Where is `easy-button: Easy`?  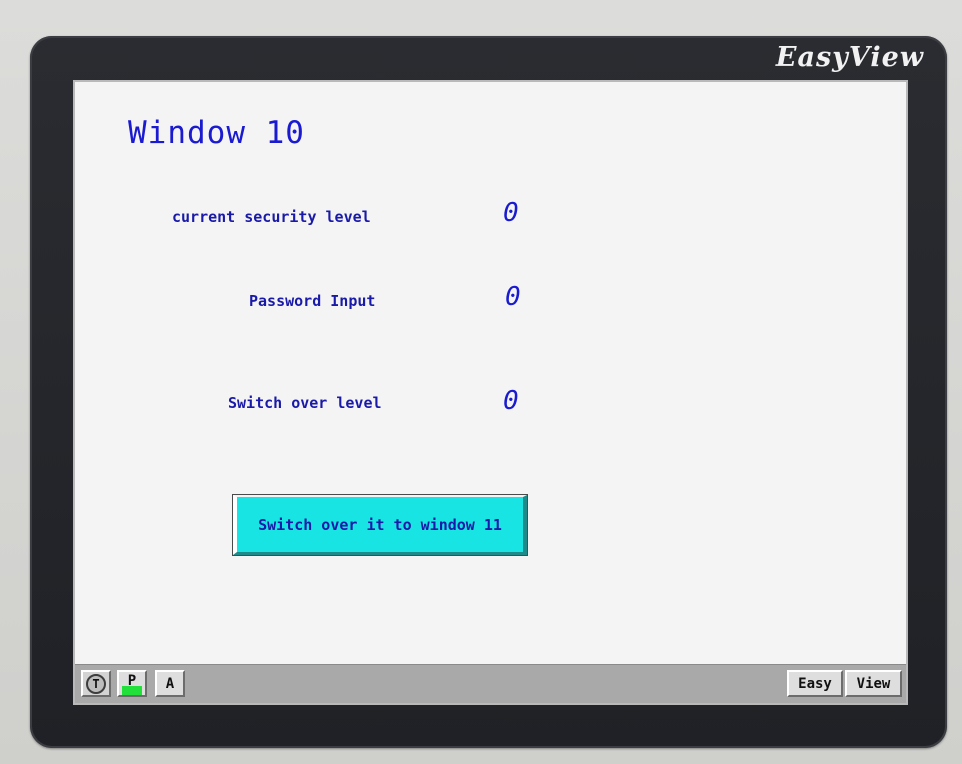 easy-button: Easy is located at coordinates (815, 683).